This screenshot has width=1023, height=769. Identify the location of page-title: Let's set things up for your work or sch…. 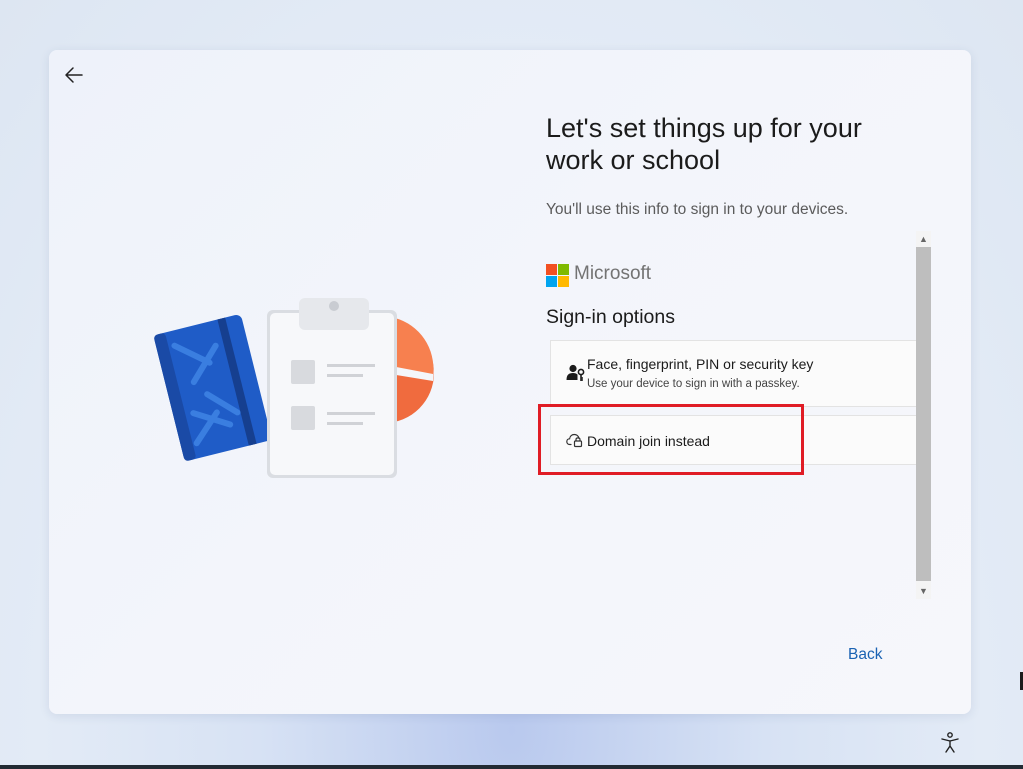
(704, 144).